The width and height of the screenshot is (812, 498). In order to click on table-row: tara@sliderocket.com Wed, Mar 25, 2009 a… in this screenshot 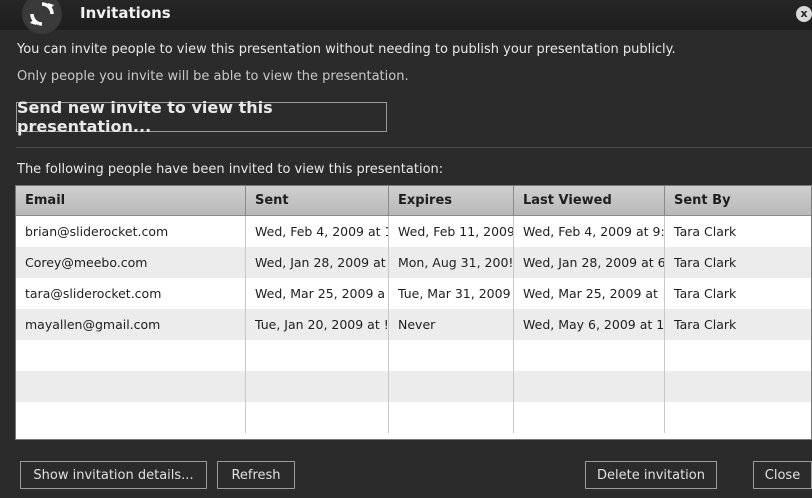, I will do `click(413, 293)`.